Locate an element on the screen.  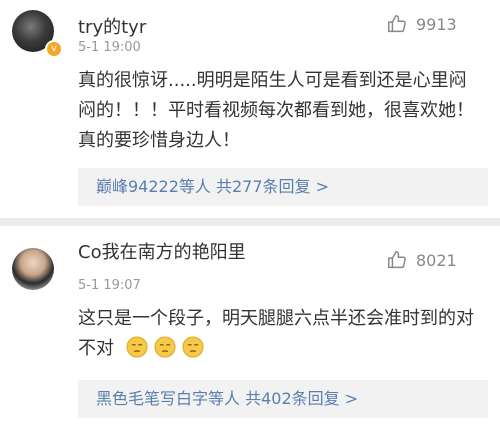
reply-summary-text: 黑色毛笔写白字等人 共402条回复 > is located at coordinates (227, 398).